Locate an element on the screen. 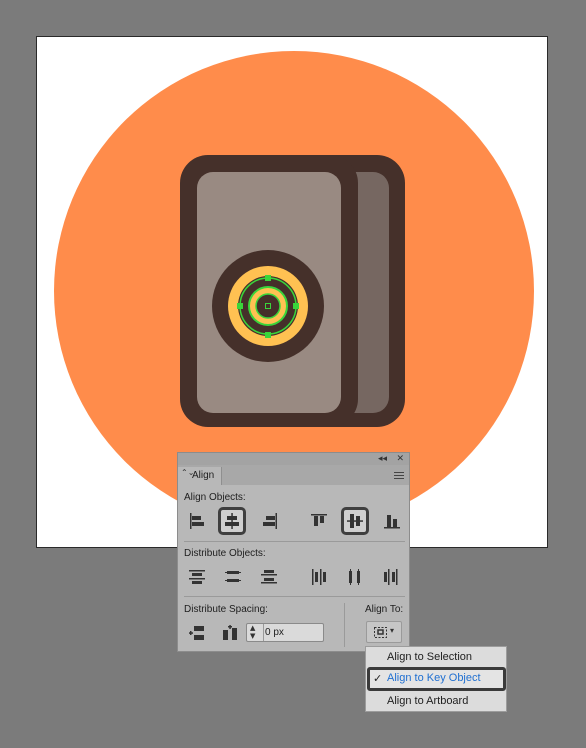 Image resolution: width=586 pixels, height=748 pixels. distribute-left-icon is located at coordinates (319, 577).